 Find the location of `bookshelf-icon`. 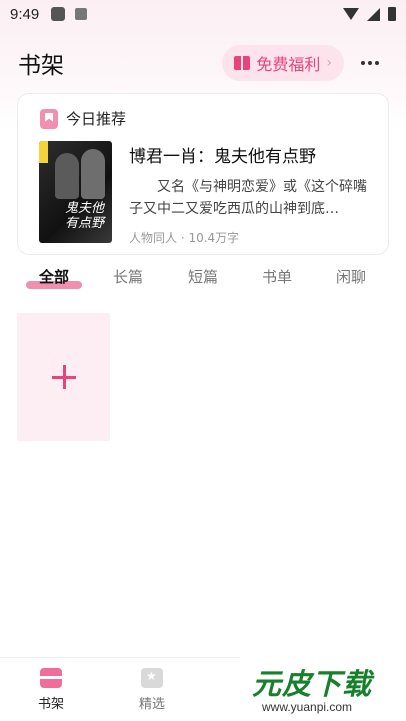

bookshelf-icon is located at coordinates (51, 678).